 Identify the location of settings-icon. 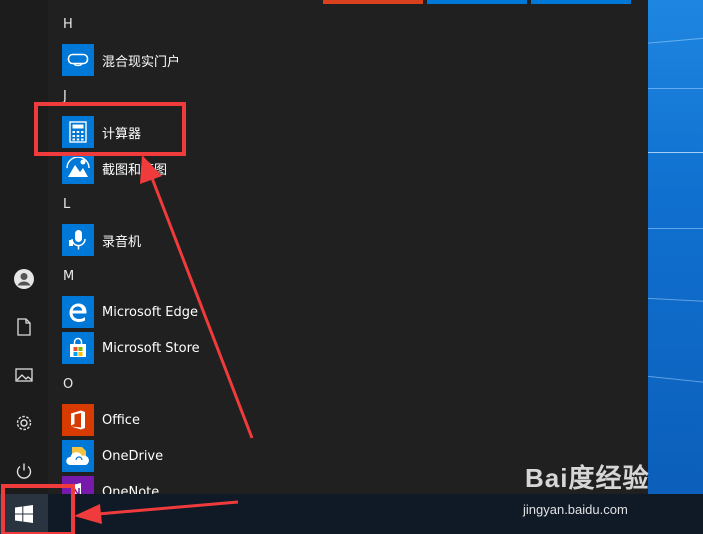
(24, 423).